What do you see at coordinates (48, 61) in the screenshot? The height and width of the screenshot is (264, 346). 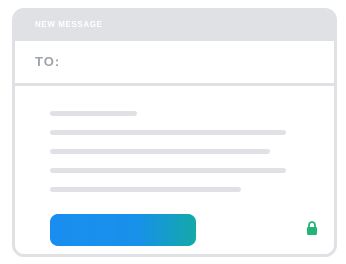 I see `recipient-label: TO:` at bounding box center [48, 61].